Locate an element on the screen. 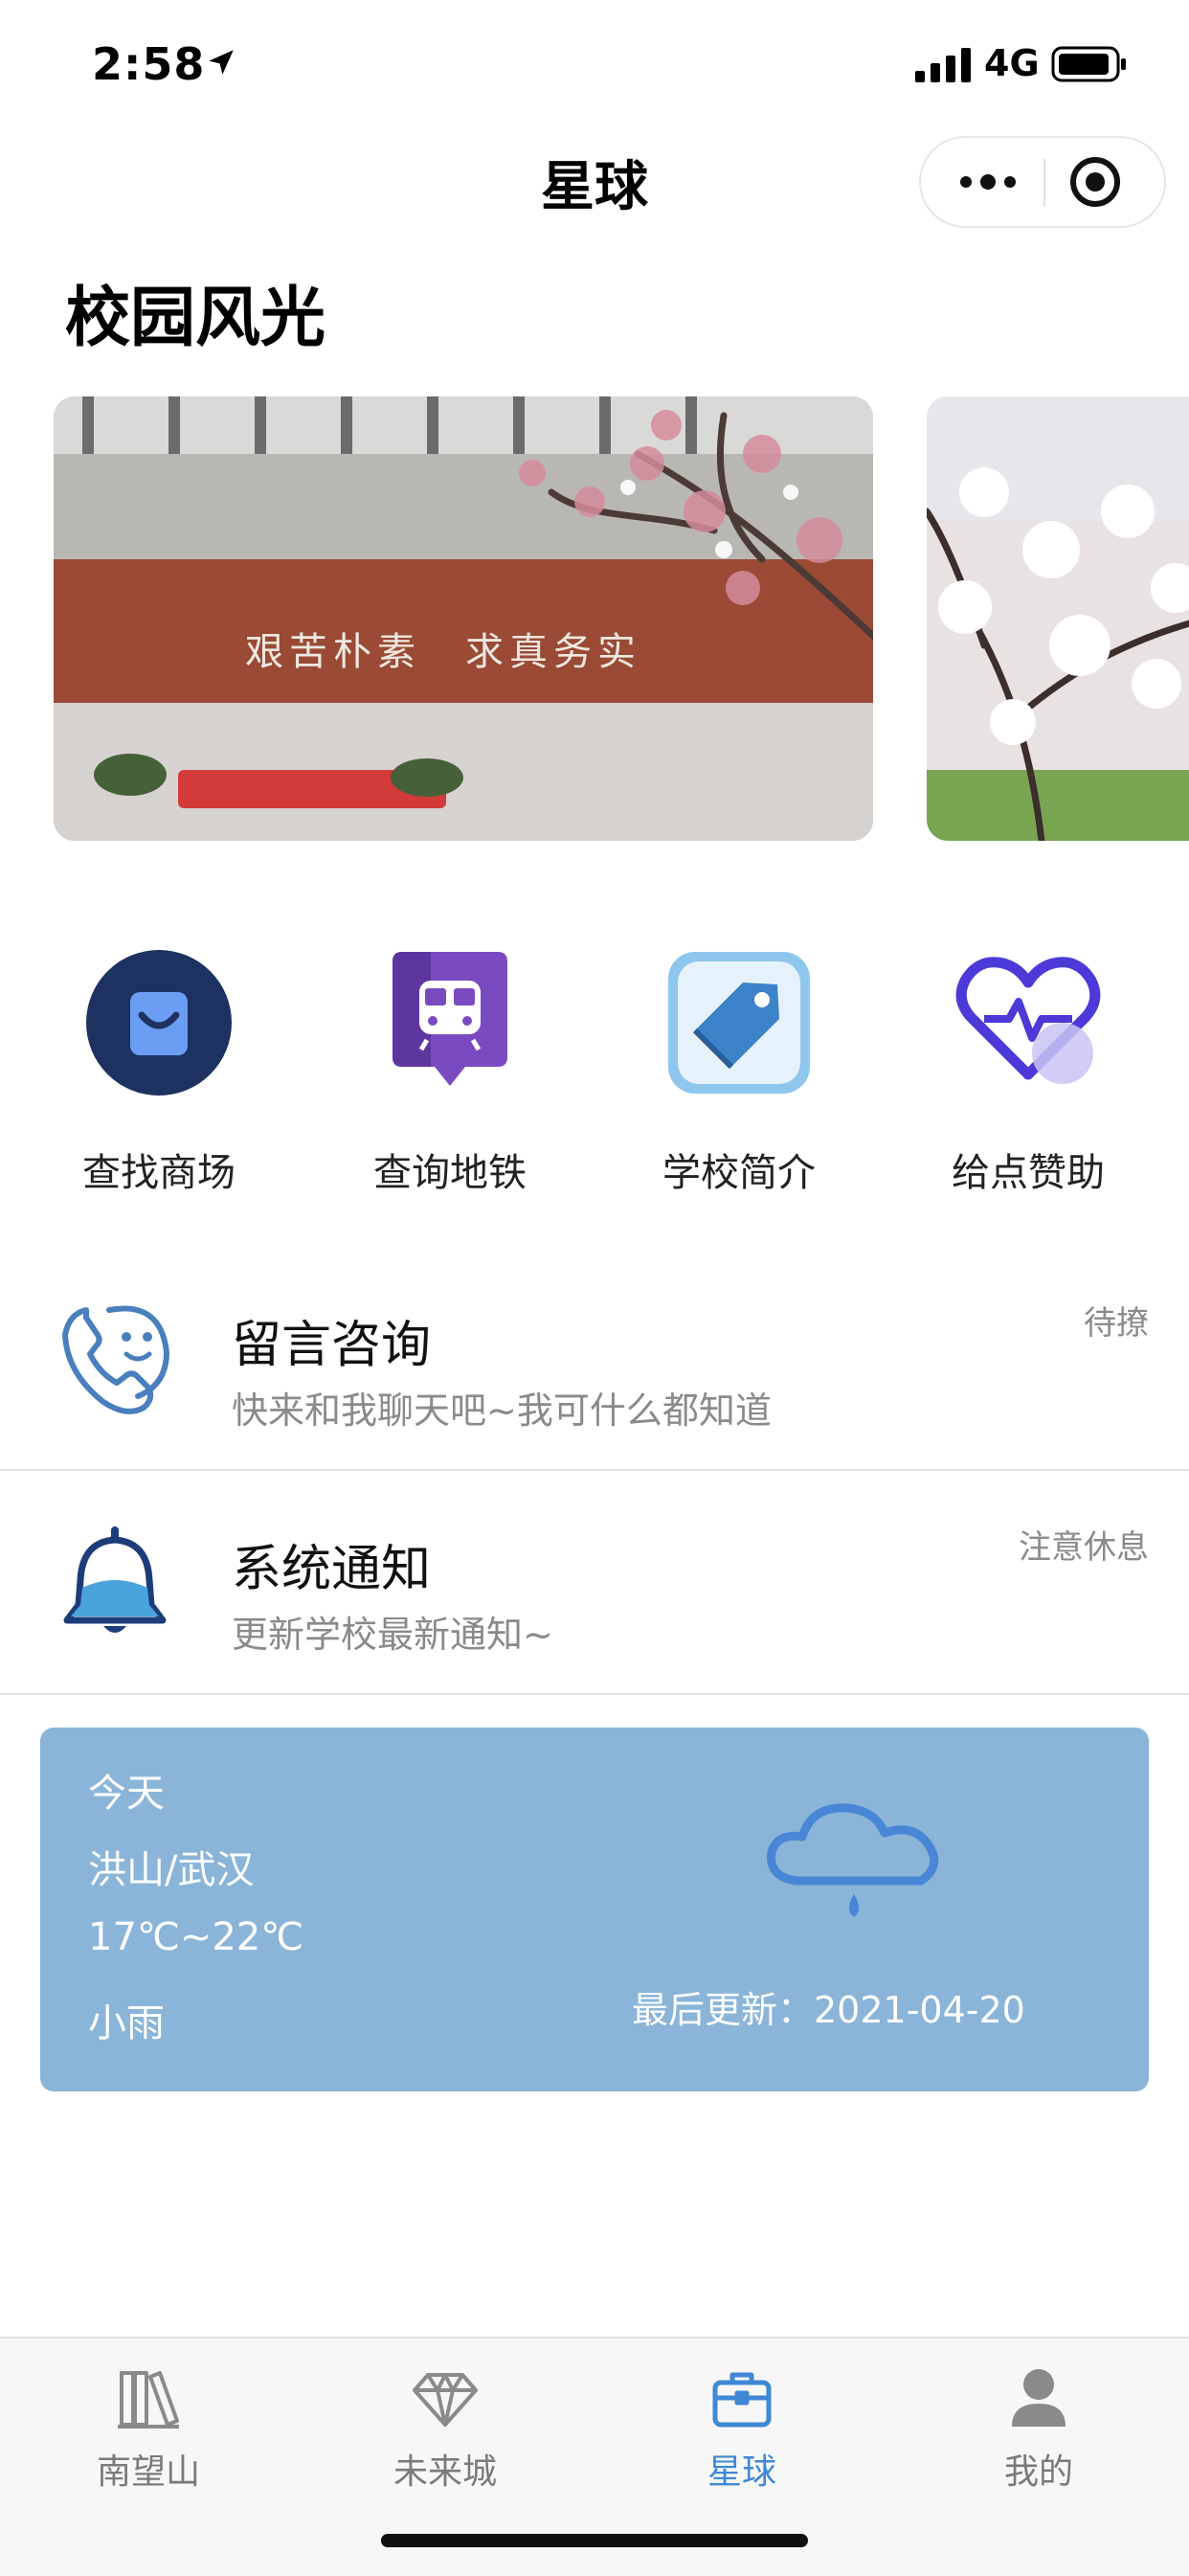  grid-label: 给点赞助 is located at coordinates (1028, 1173).